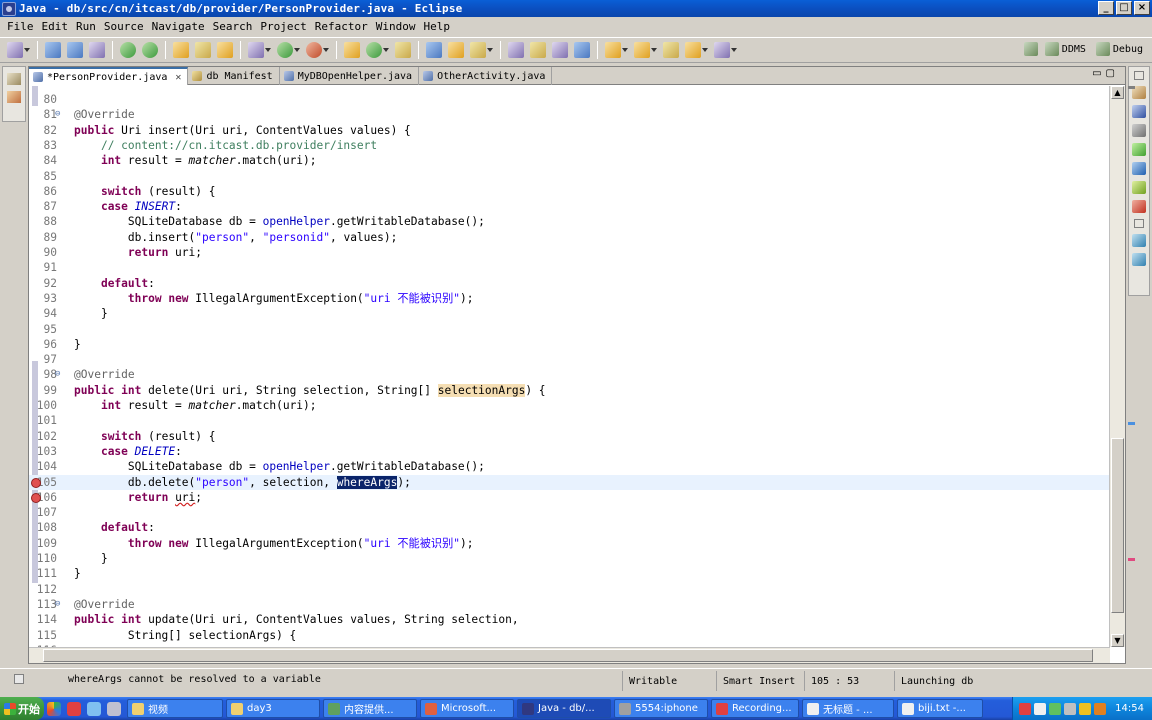 The height and width of the screenshot is (720, 1152). Describe the element at coordinates (569, 344) in the screenshot. I see `code-line: 96}` at that location.